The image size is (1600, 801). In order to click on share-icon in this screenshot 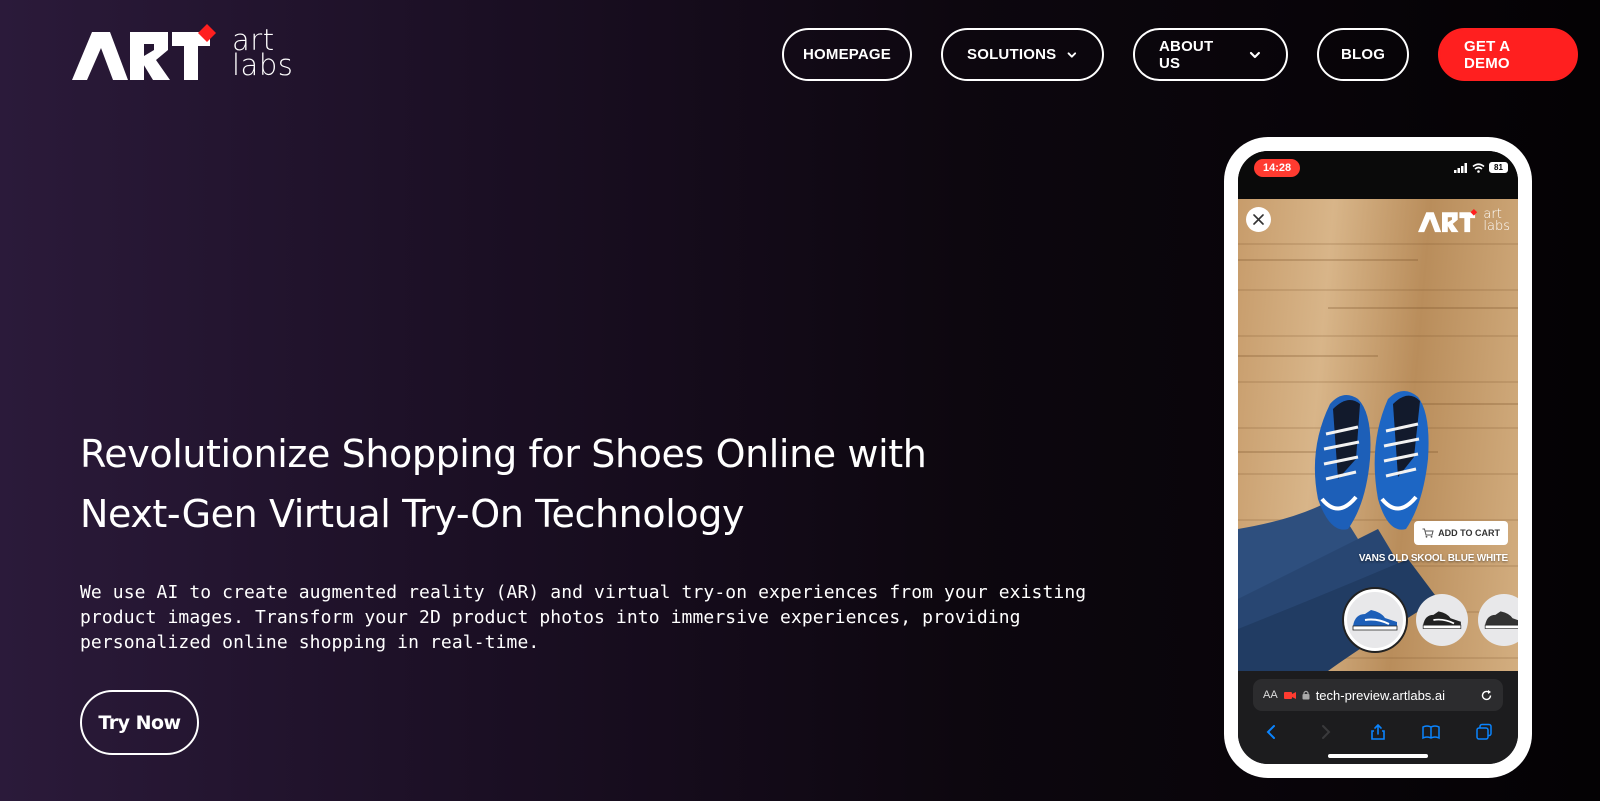, I will do `click(1378, 732)`.